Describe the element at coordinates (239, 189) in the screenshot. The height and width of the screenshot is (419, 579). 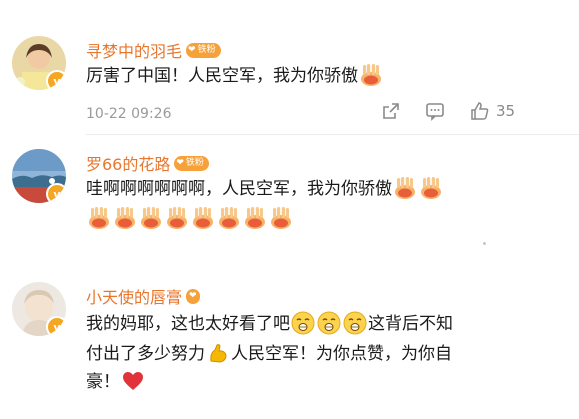
I see `comment-text: 哇啊啊啊啊啊啊，人民空军，我为你骄傲` at that location.